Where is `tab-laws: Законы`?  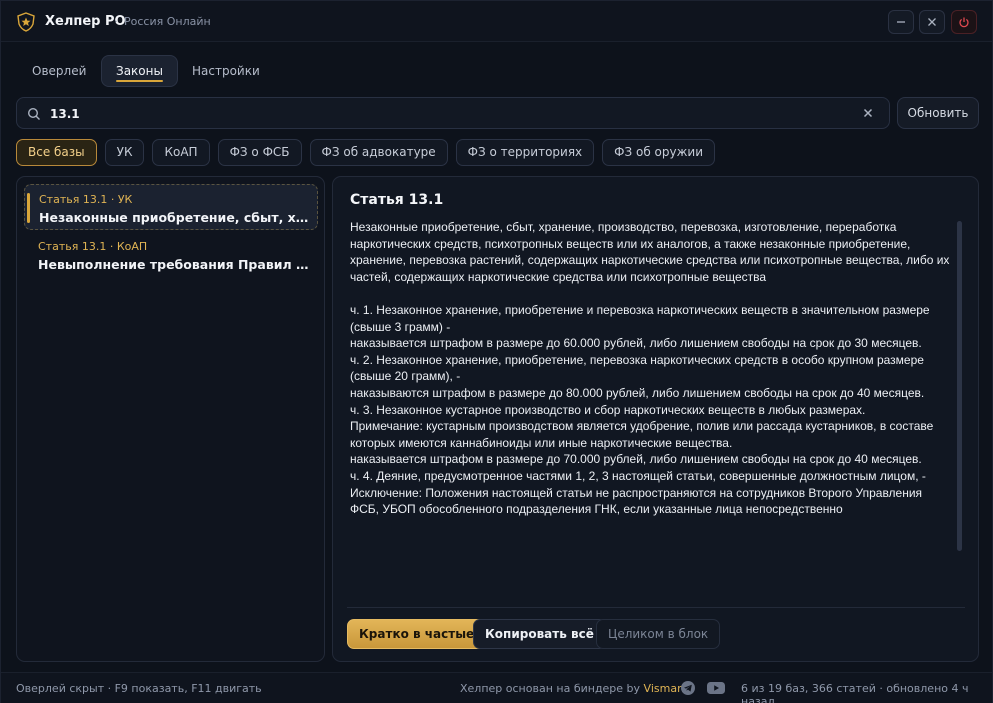
tab-laws: Законы is located at coordinates (139, 71).